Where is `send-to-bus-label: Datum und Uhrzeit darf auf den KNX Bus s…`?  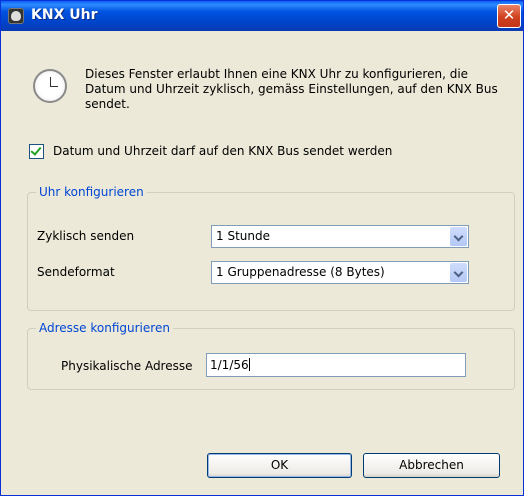
send-to-bus-label: Datum und Uhrzeit darf auf den KNX Bus s… is located at coordinates (223, 151).